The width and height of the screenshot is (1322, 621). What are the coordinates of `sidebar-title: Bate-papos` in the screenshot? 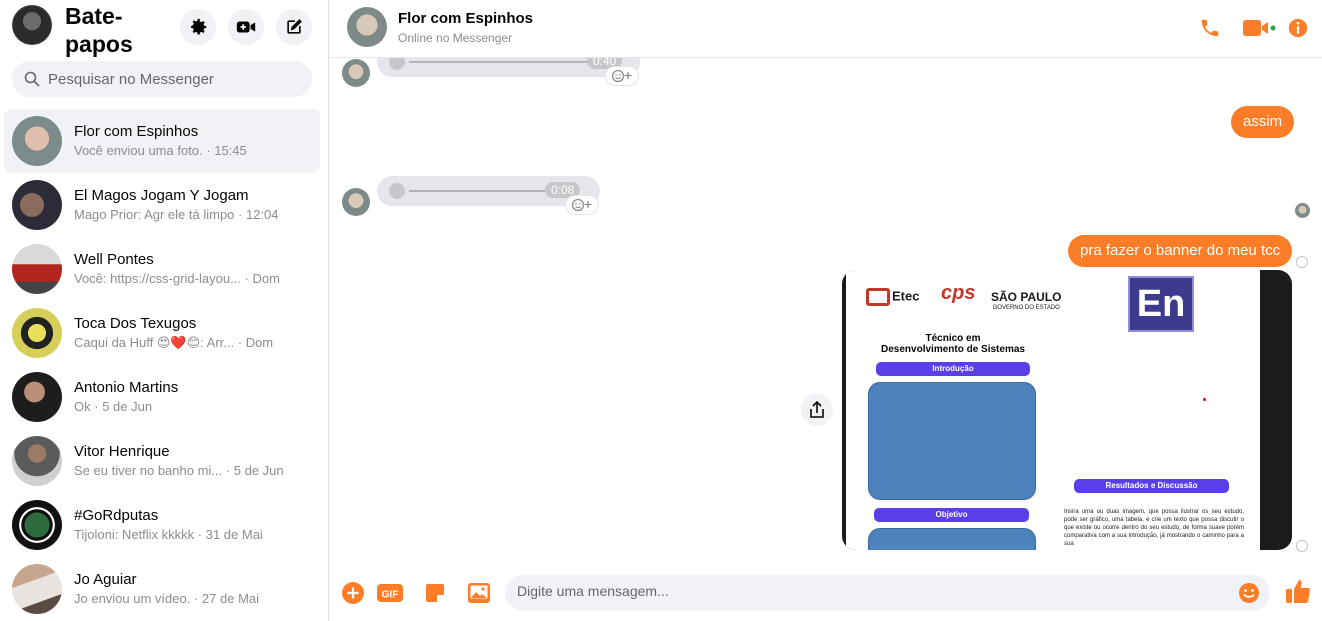 It's located at (99, 30).